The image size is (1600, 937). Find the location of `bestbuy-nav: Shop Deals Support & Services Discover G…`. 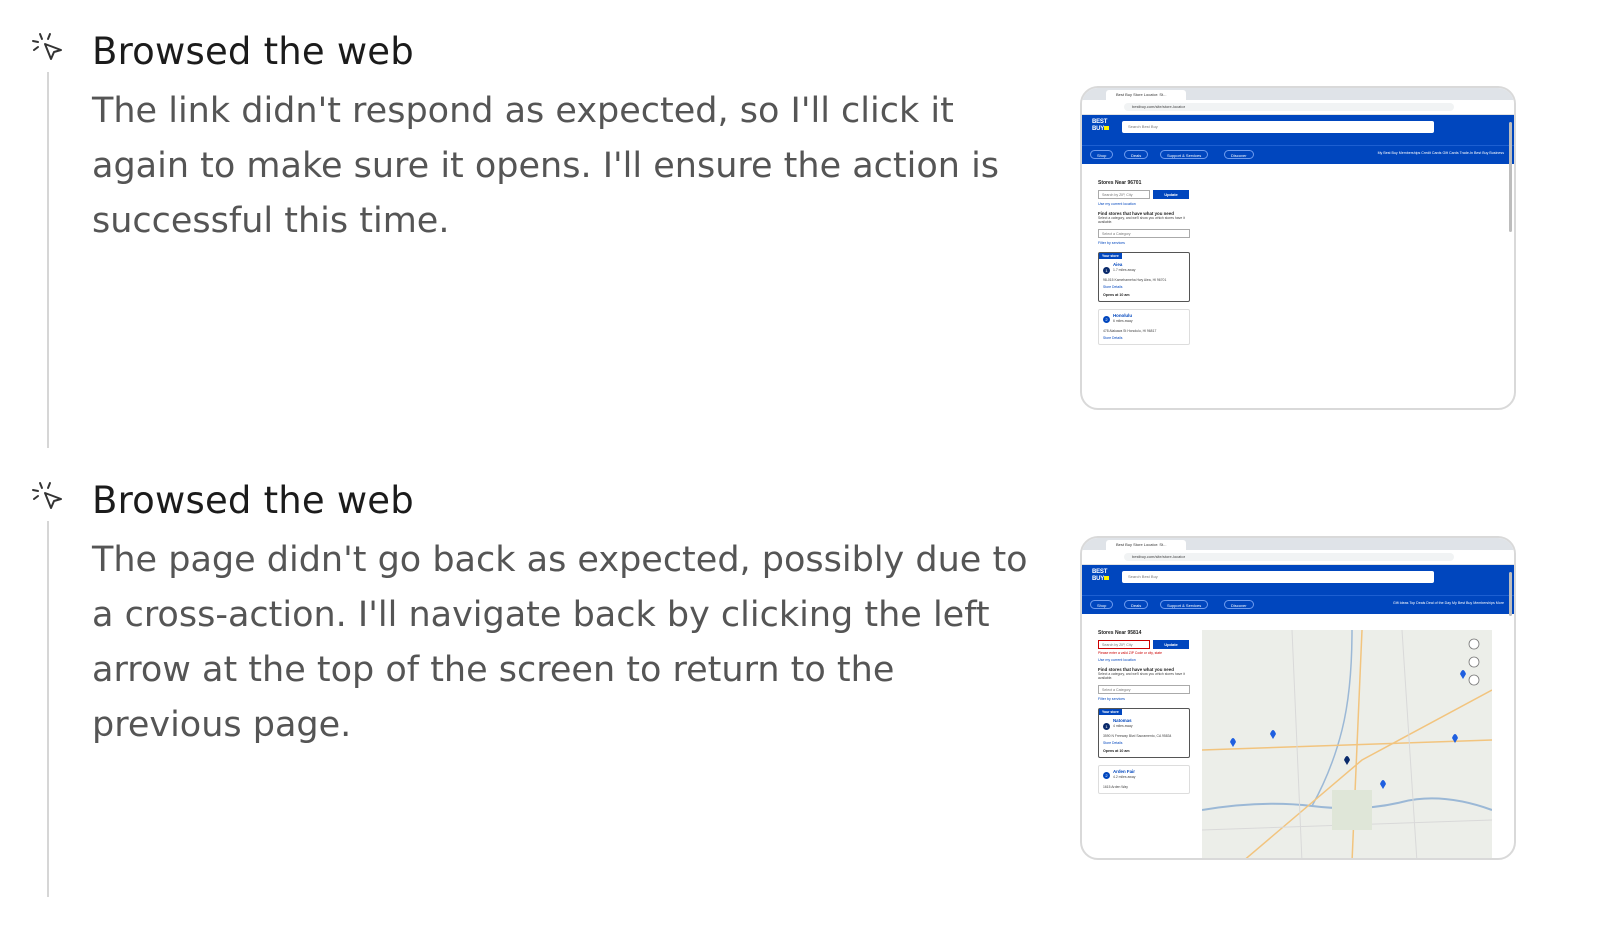

bestbuy-nav: Shop Deals Support & Services Discover G… is located at coordinates (1298, 604).